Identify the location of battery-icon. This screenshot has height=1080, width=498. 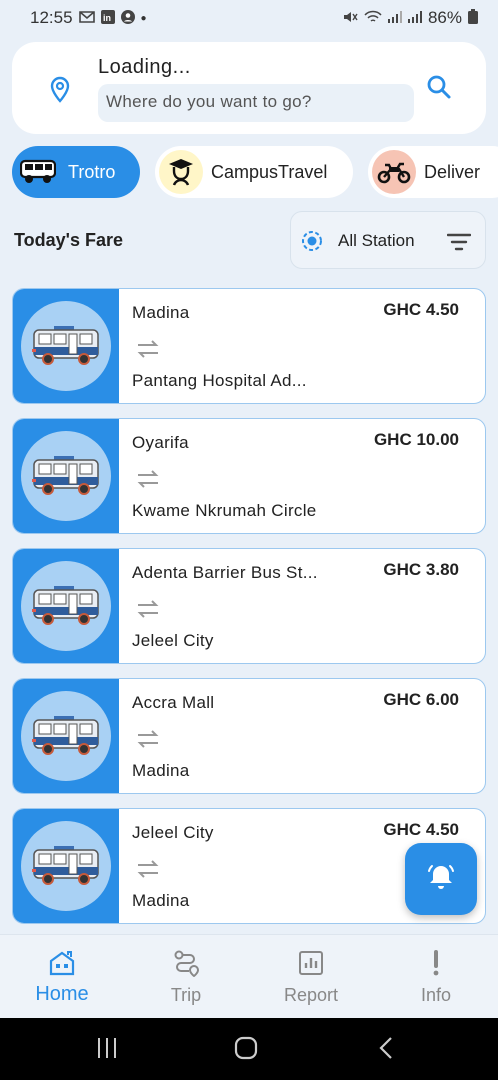
(473, 18).